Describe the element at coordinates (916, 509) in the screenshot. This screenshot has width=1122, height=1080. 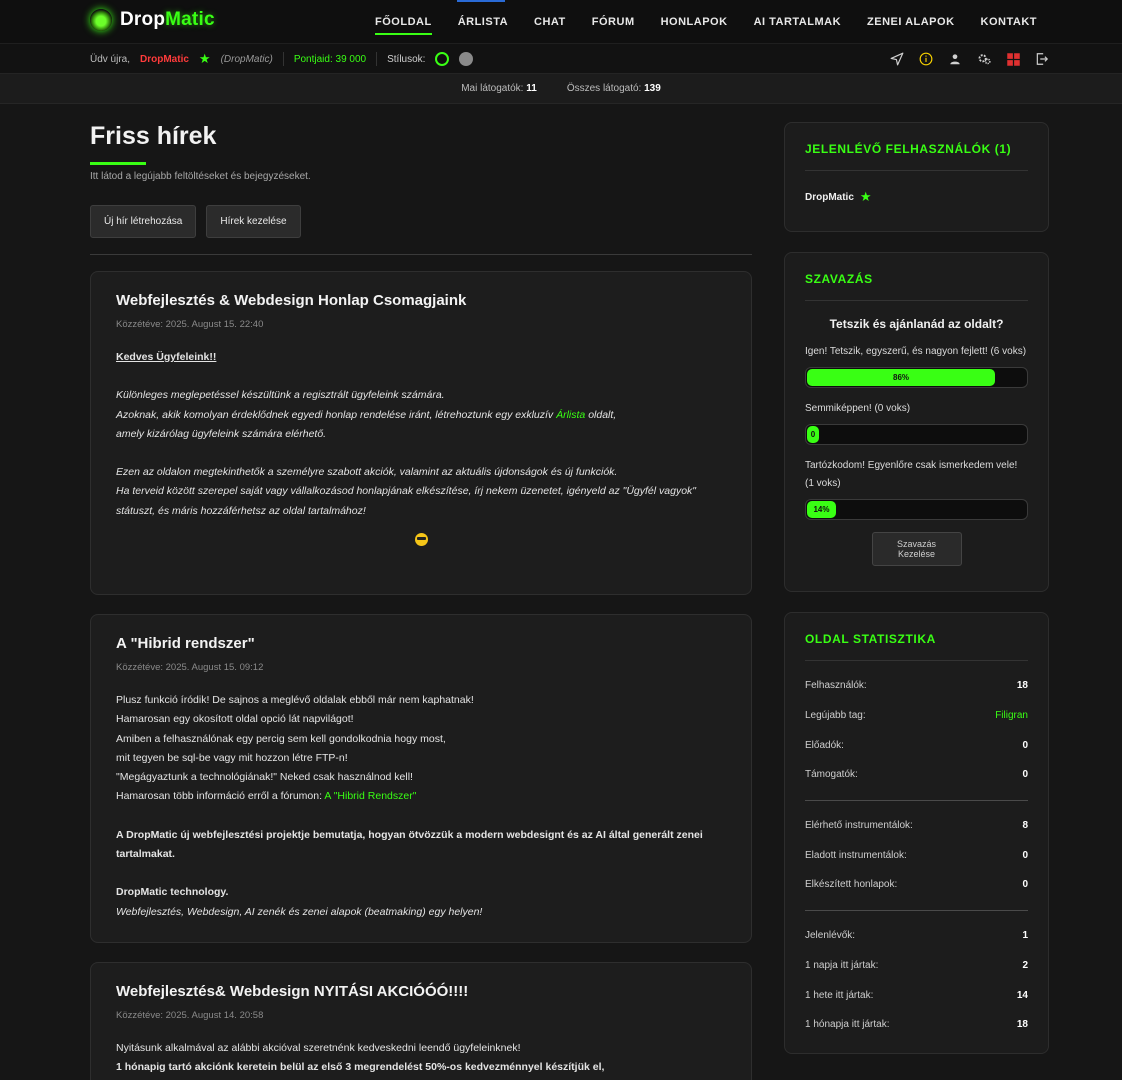
I see `poll-option-bar: 14%` at that location.